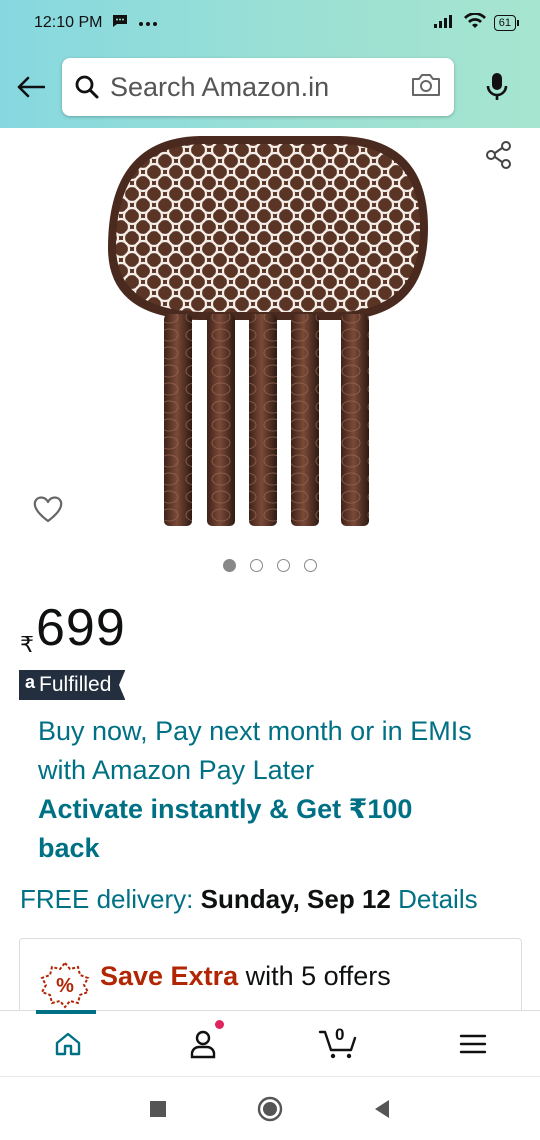 This screenshot has height=1140, width=540. I want to click on search-bar: Search Amazon.in, so click(258, 87).